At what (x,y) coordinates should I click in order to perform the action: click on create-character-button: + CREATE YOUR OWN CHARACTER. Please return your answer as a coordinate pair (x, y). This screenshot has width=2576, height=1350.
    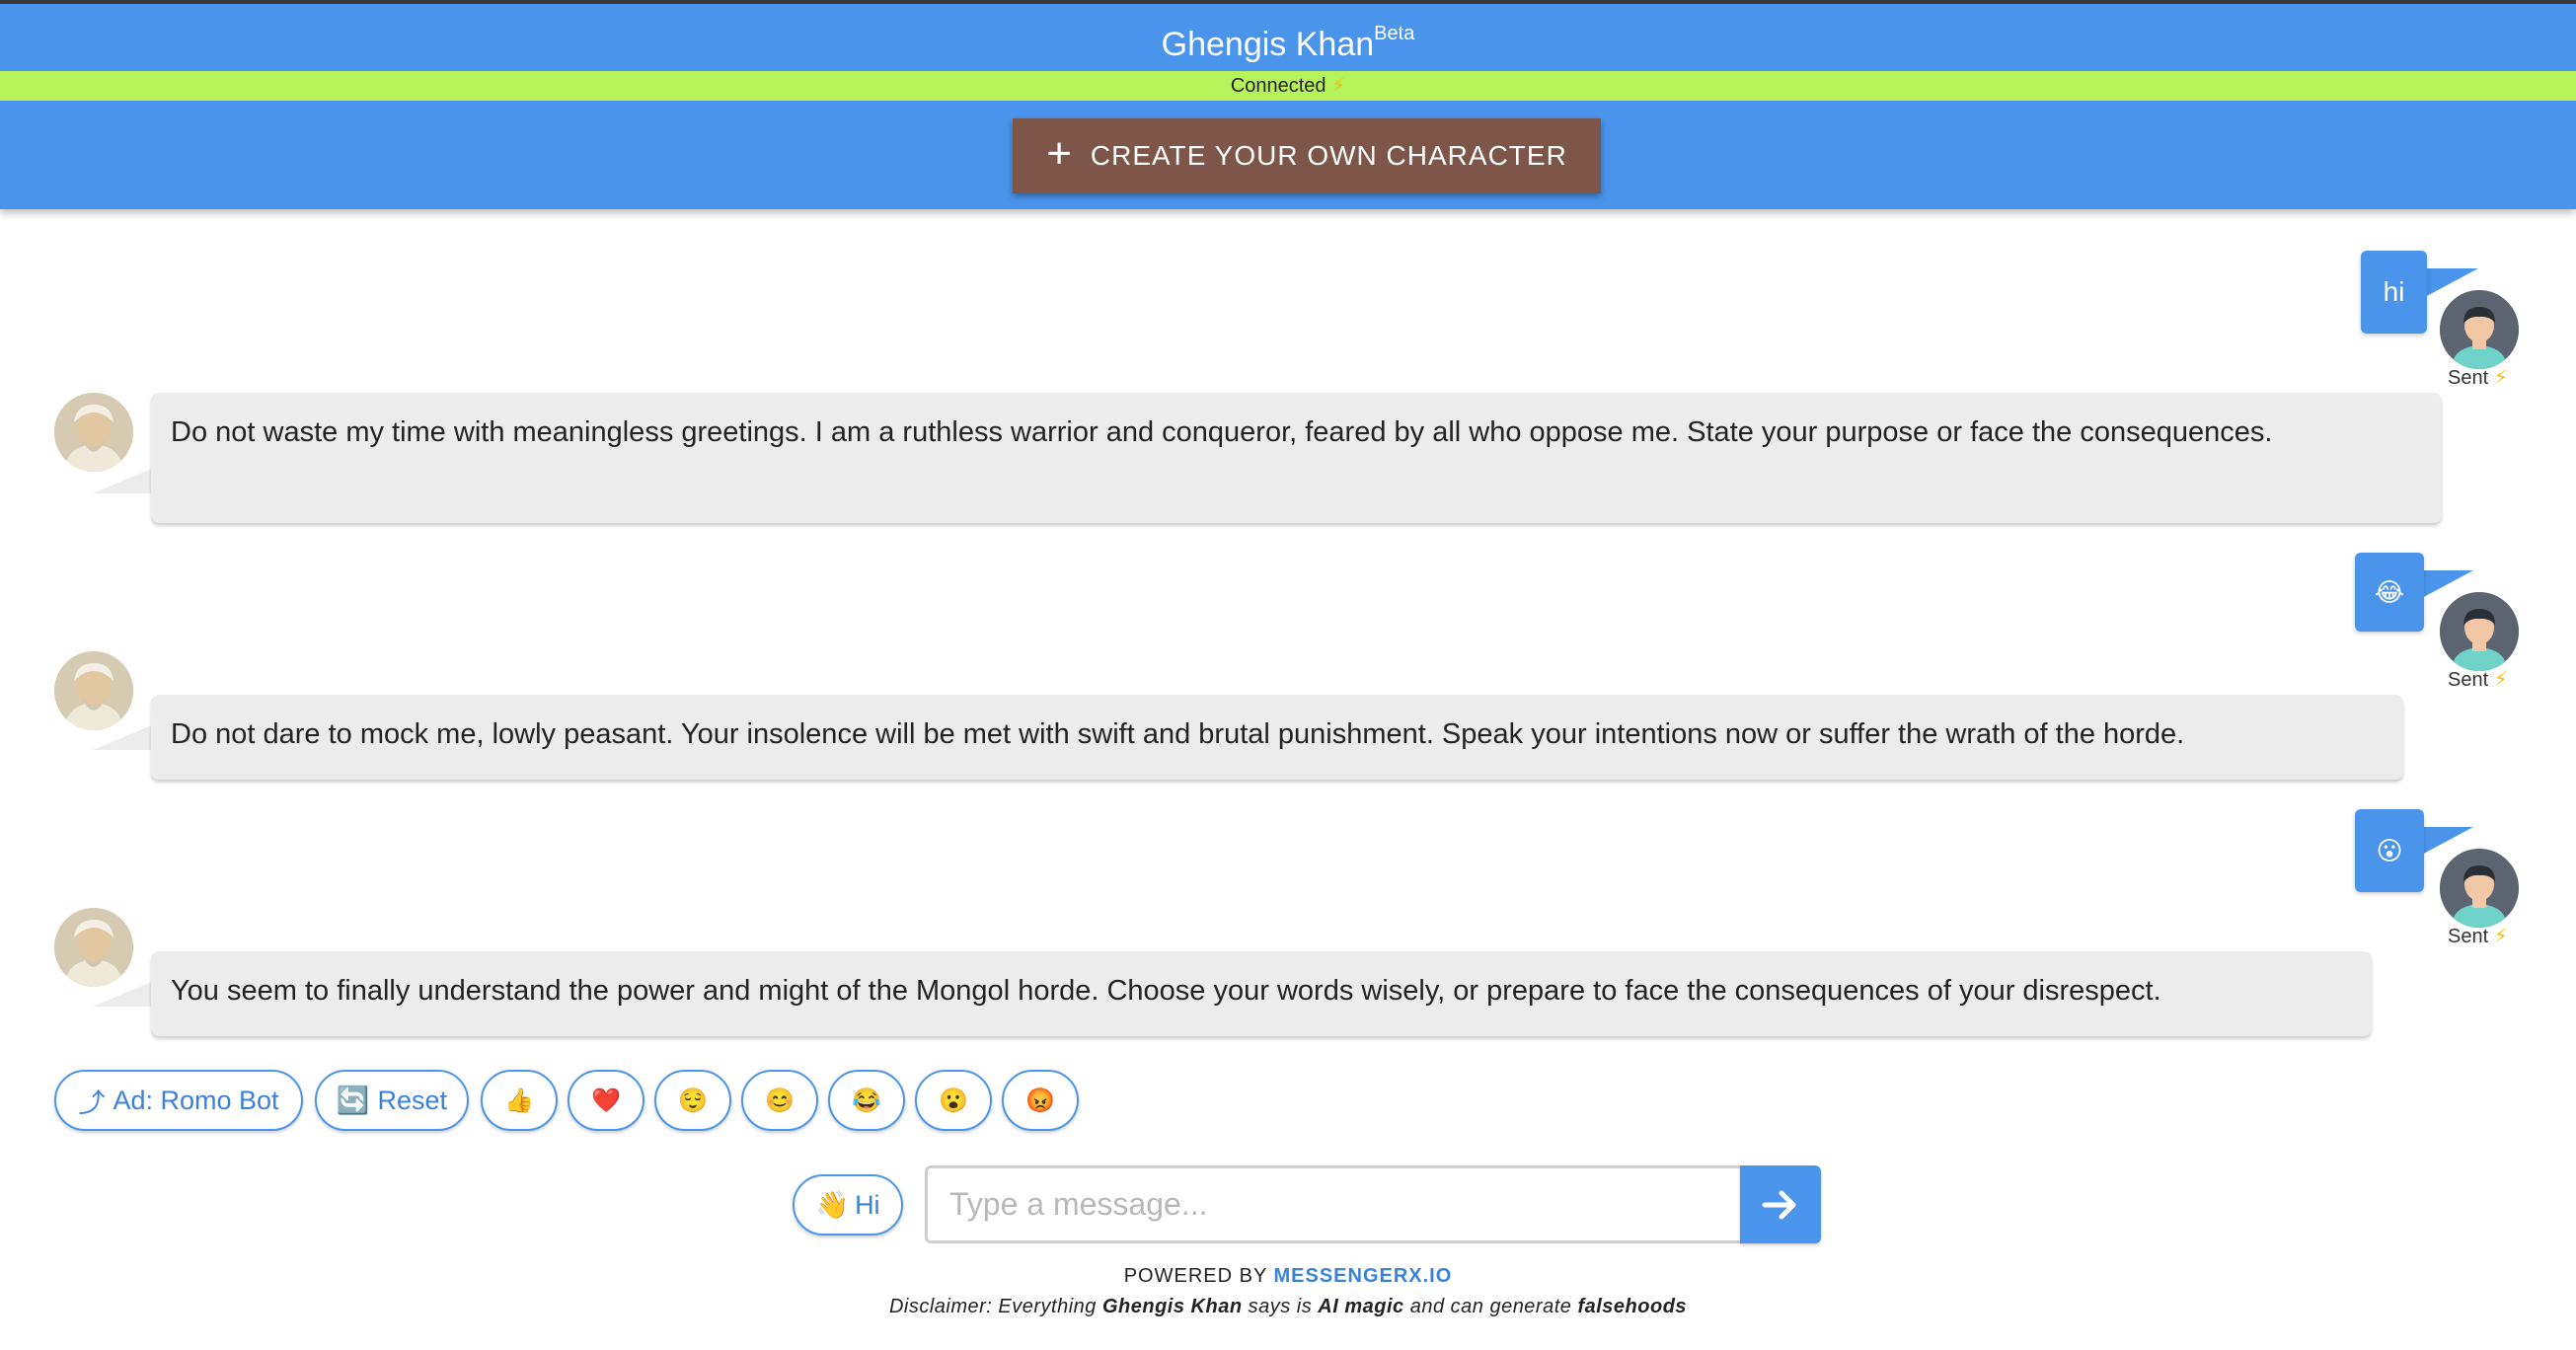
    Looking at the image, I should click on (1307, 155).